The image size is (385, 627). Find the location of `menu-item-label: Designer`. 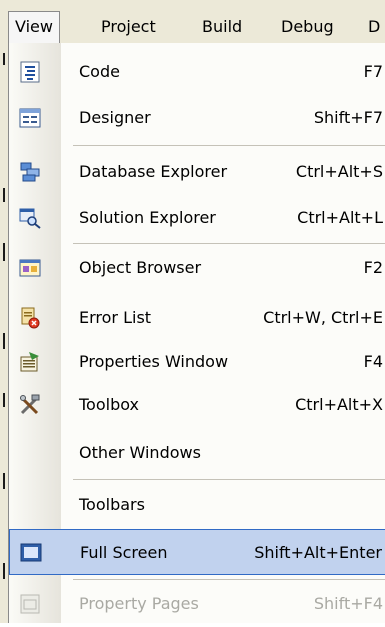

menu-item-label: Designer is located at coordinates (115, 117).